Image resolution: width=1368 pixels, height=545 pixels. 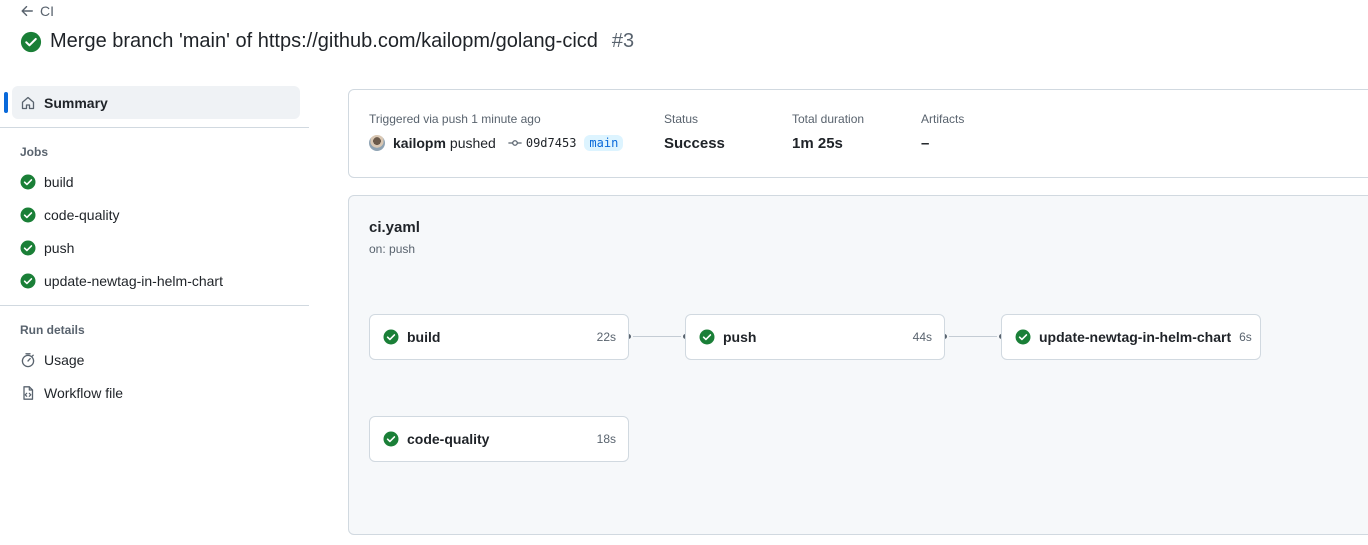 What do you see at coordinates (59, 247) in the screenshot?
I see `job-label: push` at bounding box center [59, 247].